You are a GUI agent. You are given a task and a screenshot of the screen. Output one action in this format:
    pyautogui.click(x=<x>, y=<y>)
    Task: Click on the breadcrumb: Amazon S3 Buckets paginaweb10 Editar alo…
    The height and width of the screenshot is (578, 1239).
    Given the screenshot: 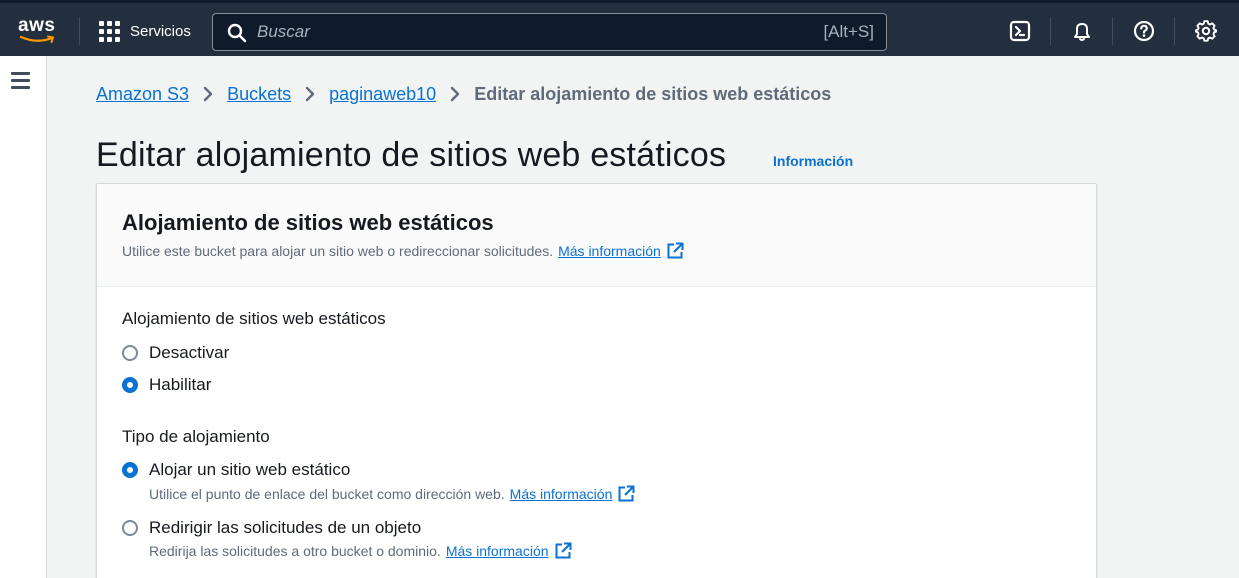 What is the action you would take?
    pyautogui.click(x=463, y=94)
    